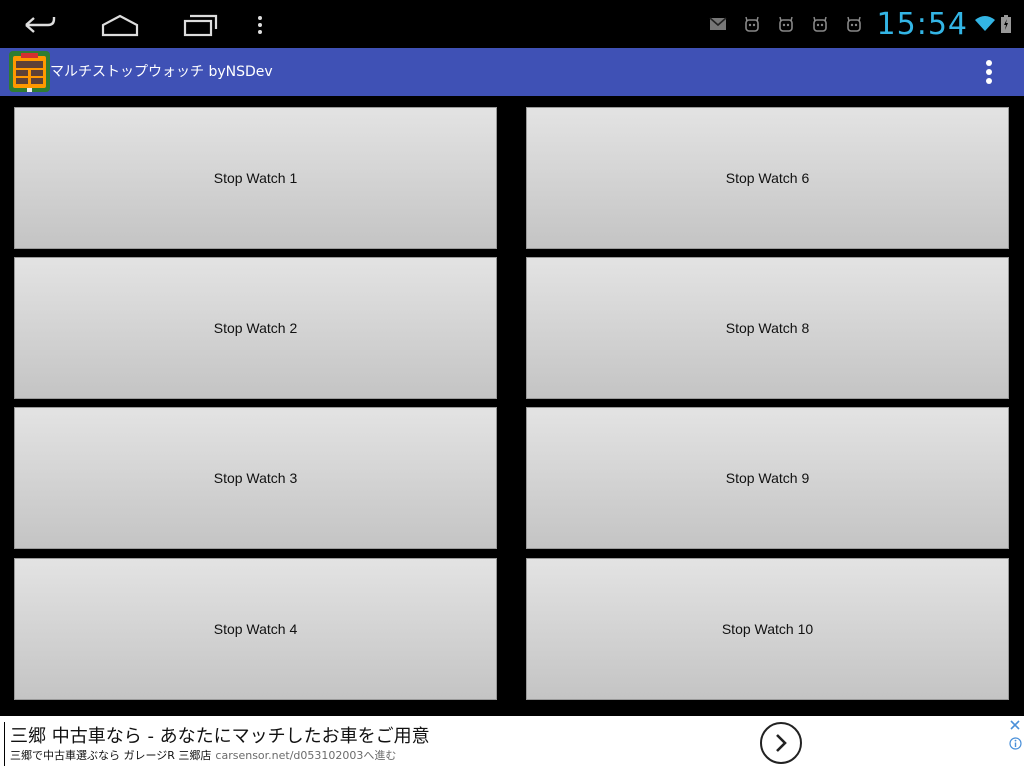  Describe the element at coordinates (220, 735) in the screenshot. I see `ad-headline: 三郷 中古車なら - あなたにマッチしたお車をご用意` at that location.